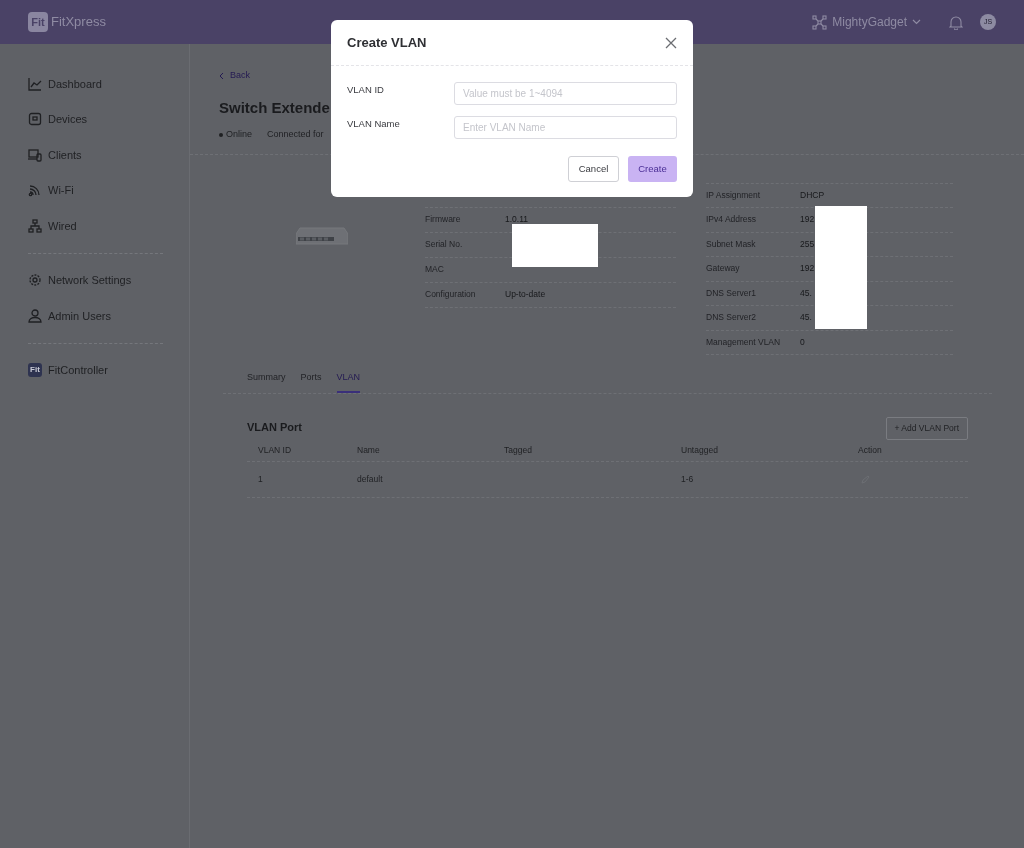  Describe the element at coordinates (274, 427) in the screenshot. I see `section-title: VLAN Port` at that location.